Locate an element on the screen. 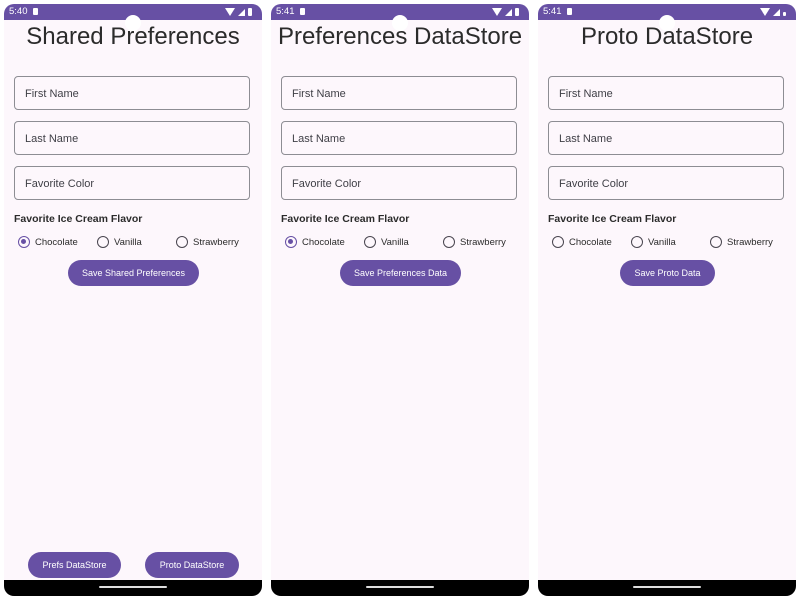 The image size is (800, 601). proto-datastore-button: Proto DataStore is located at coordinates (192, 565).